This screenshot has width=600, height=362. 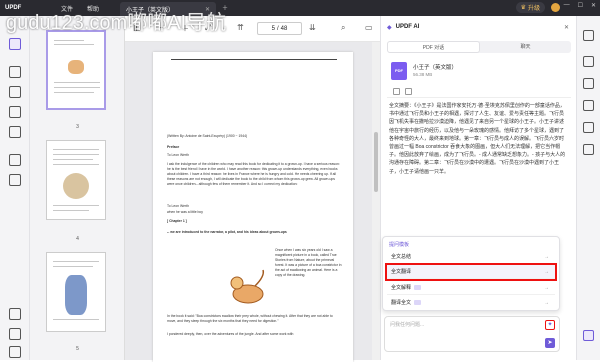 What do you see at coordinates (376, 162) in the screenshot?
I see `scrollbar-thumb` at bounding box center [376, 162].